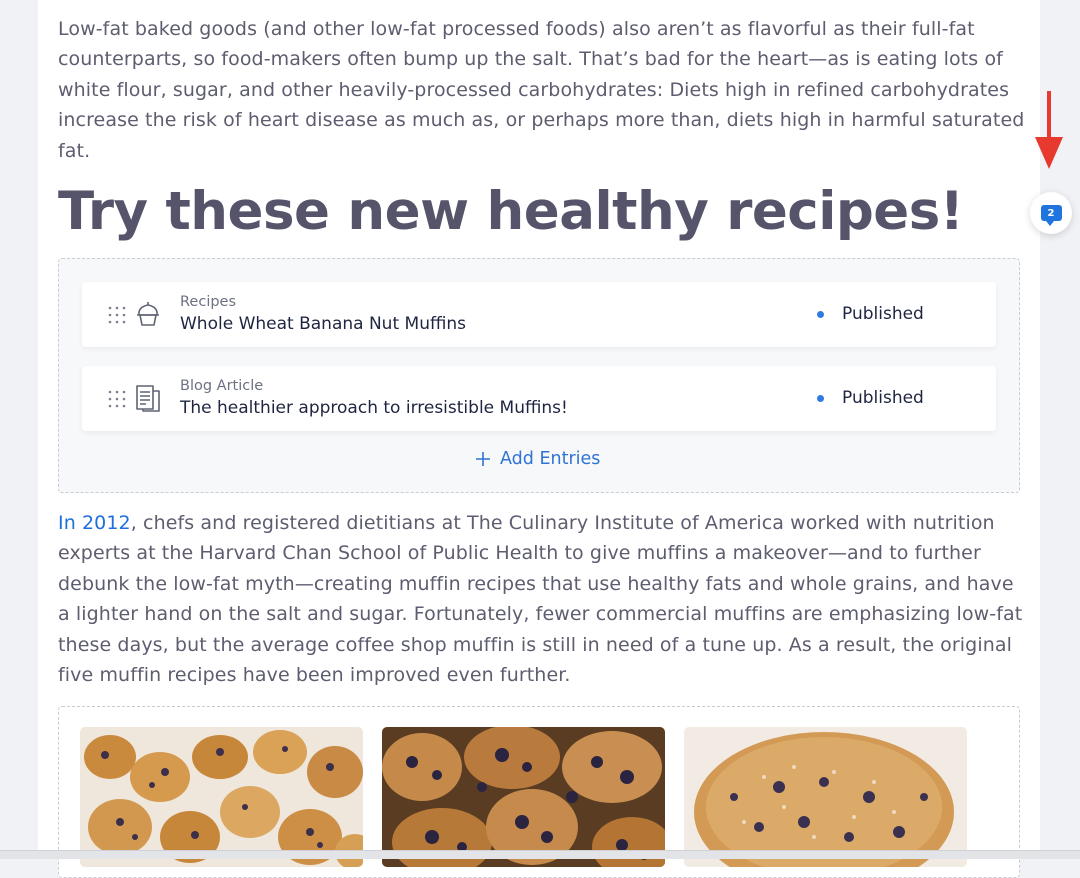  Describe the element at coordinates (483, 459) in the screenshot. I see `plus-icon` at that location.